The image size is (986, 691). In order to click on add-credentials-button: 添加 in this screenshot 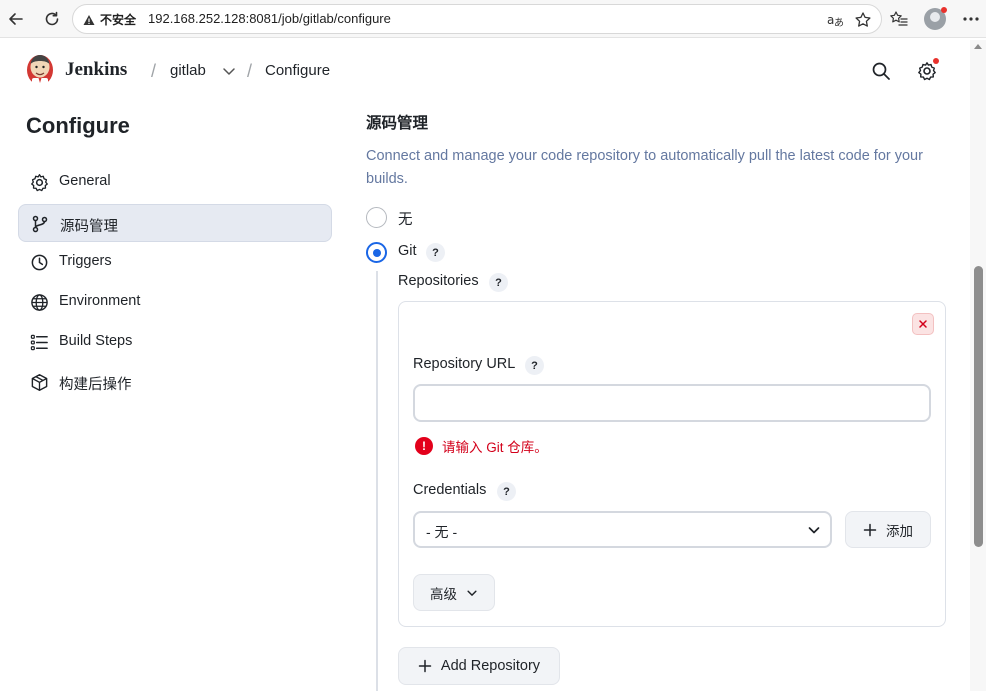, I will do `click(888, 529)`.